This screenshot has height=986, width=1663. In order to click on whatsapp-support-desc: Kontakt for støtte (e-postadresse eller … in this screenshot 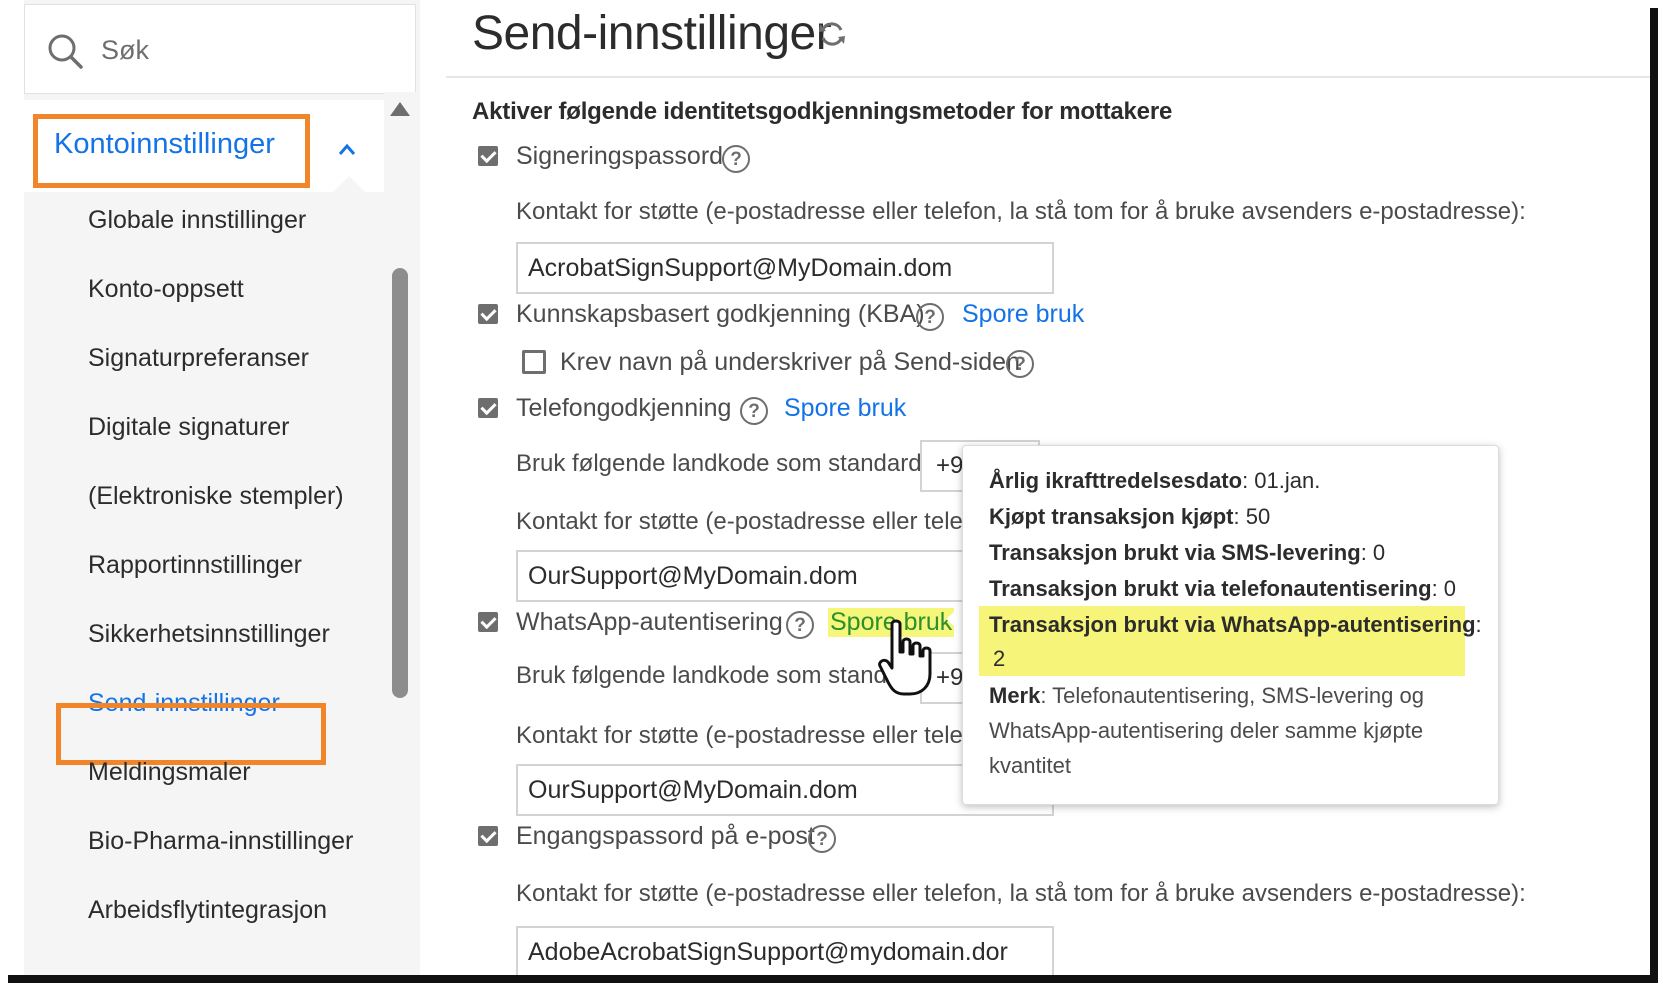, I will do `click(749, 735)`.